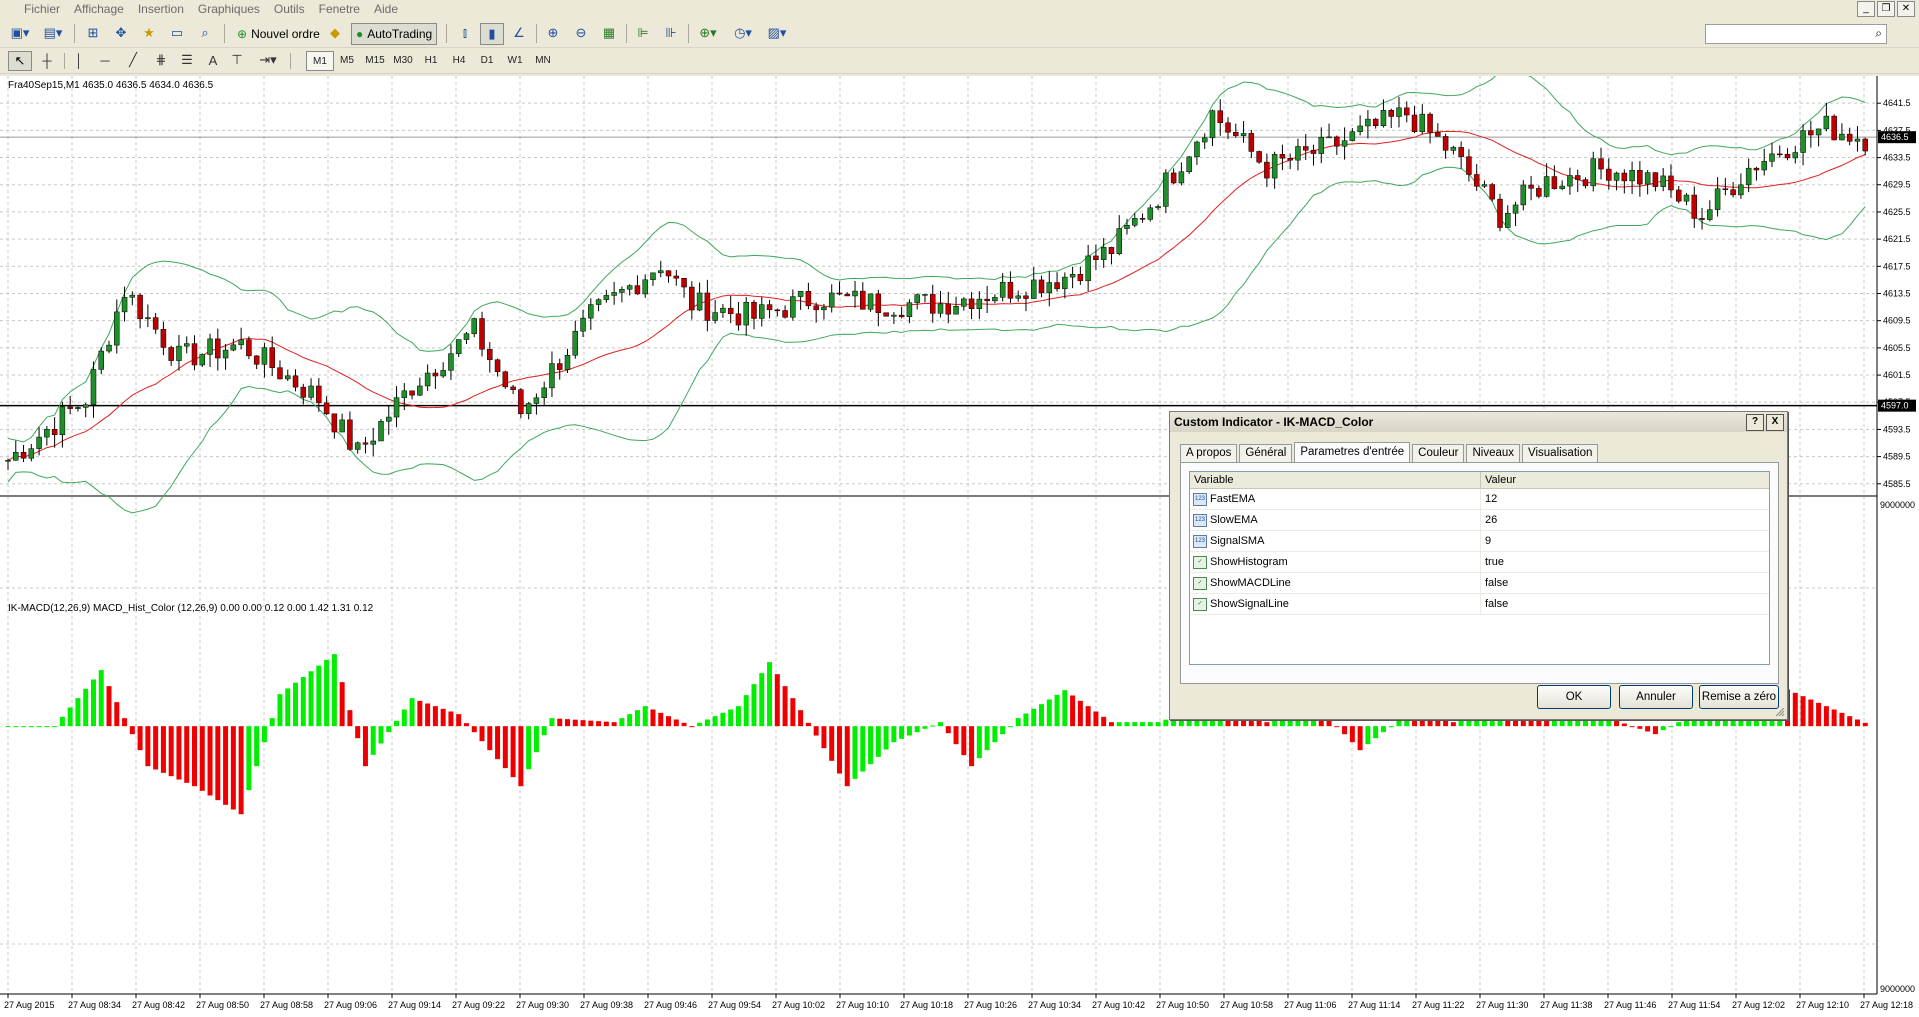  I want to click on menu-aide: Aide, so click(386, 8).